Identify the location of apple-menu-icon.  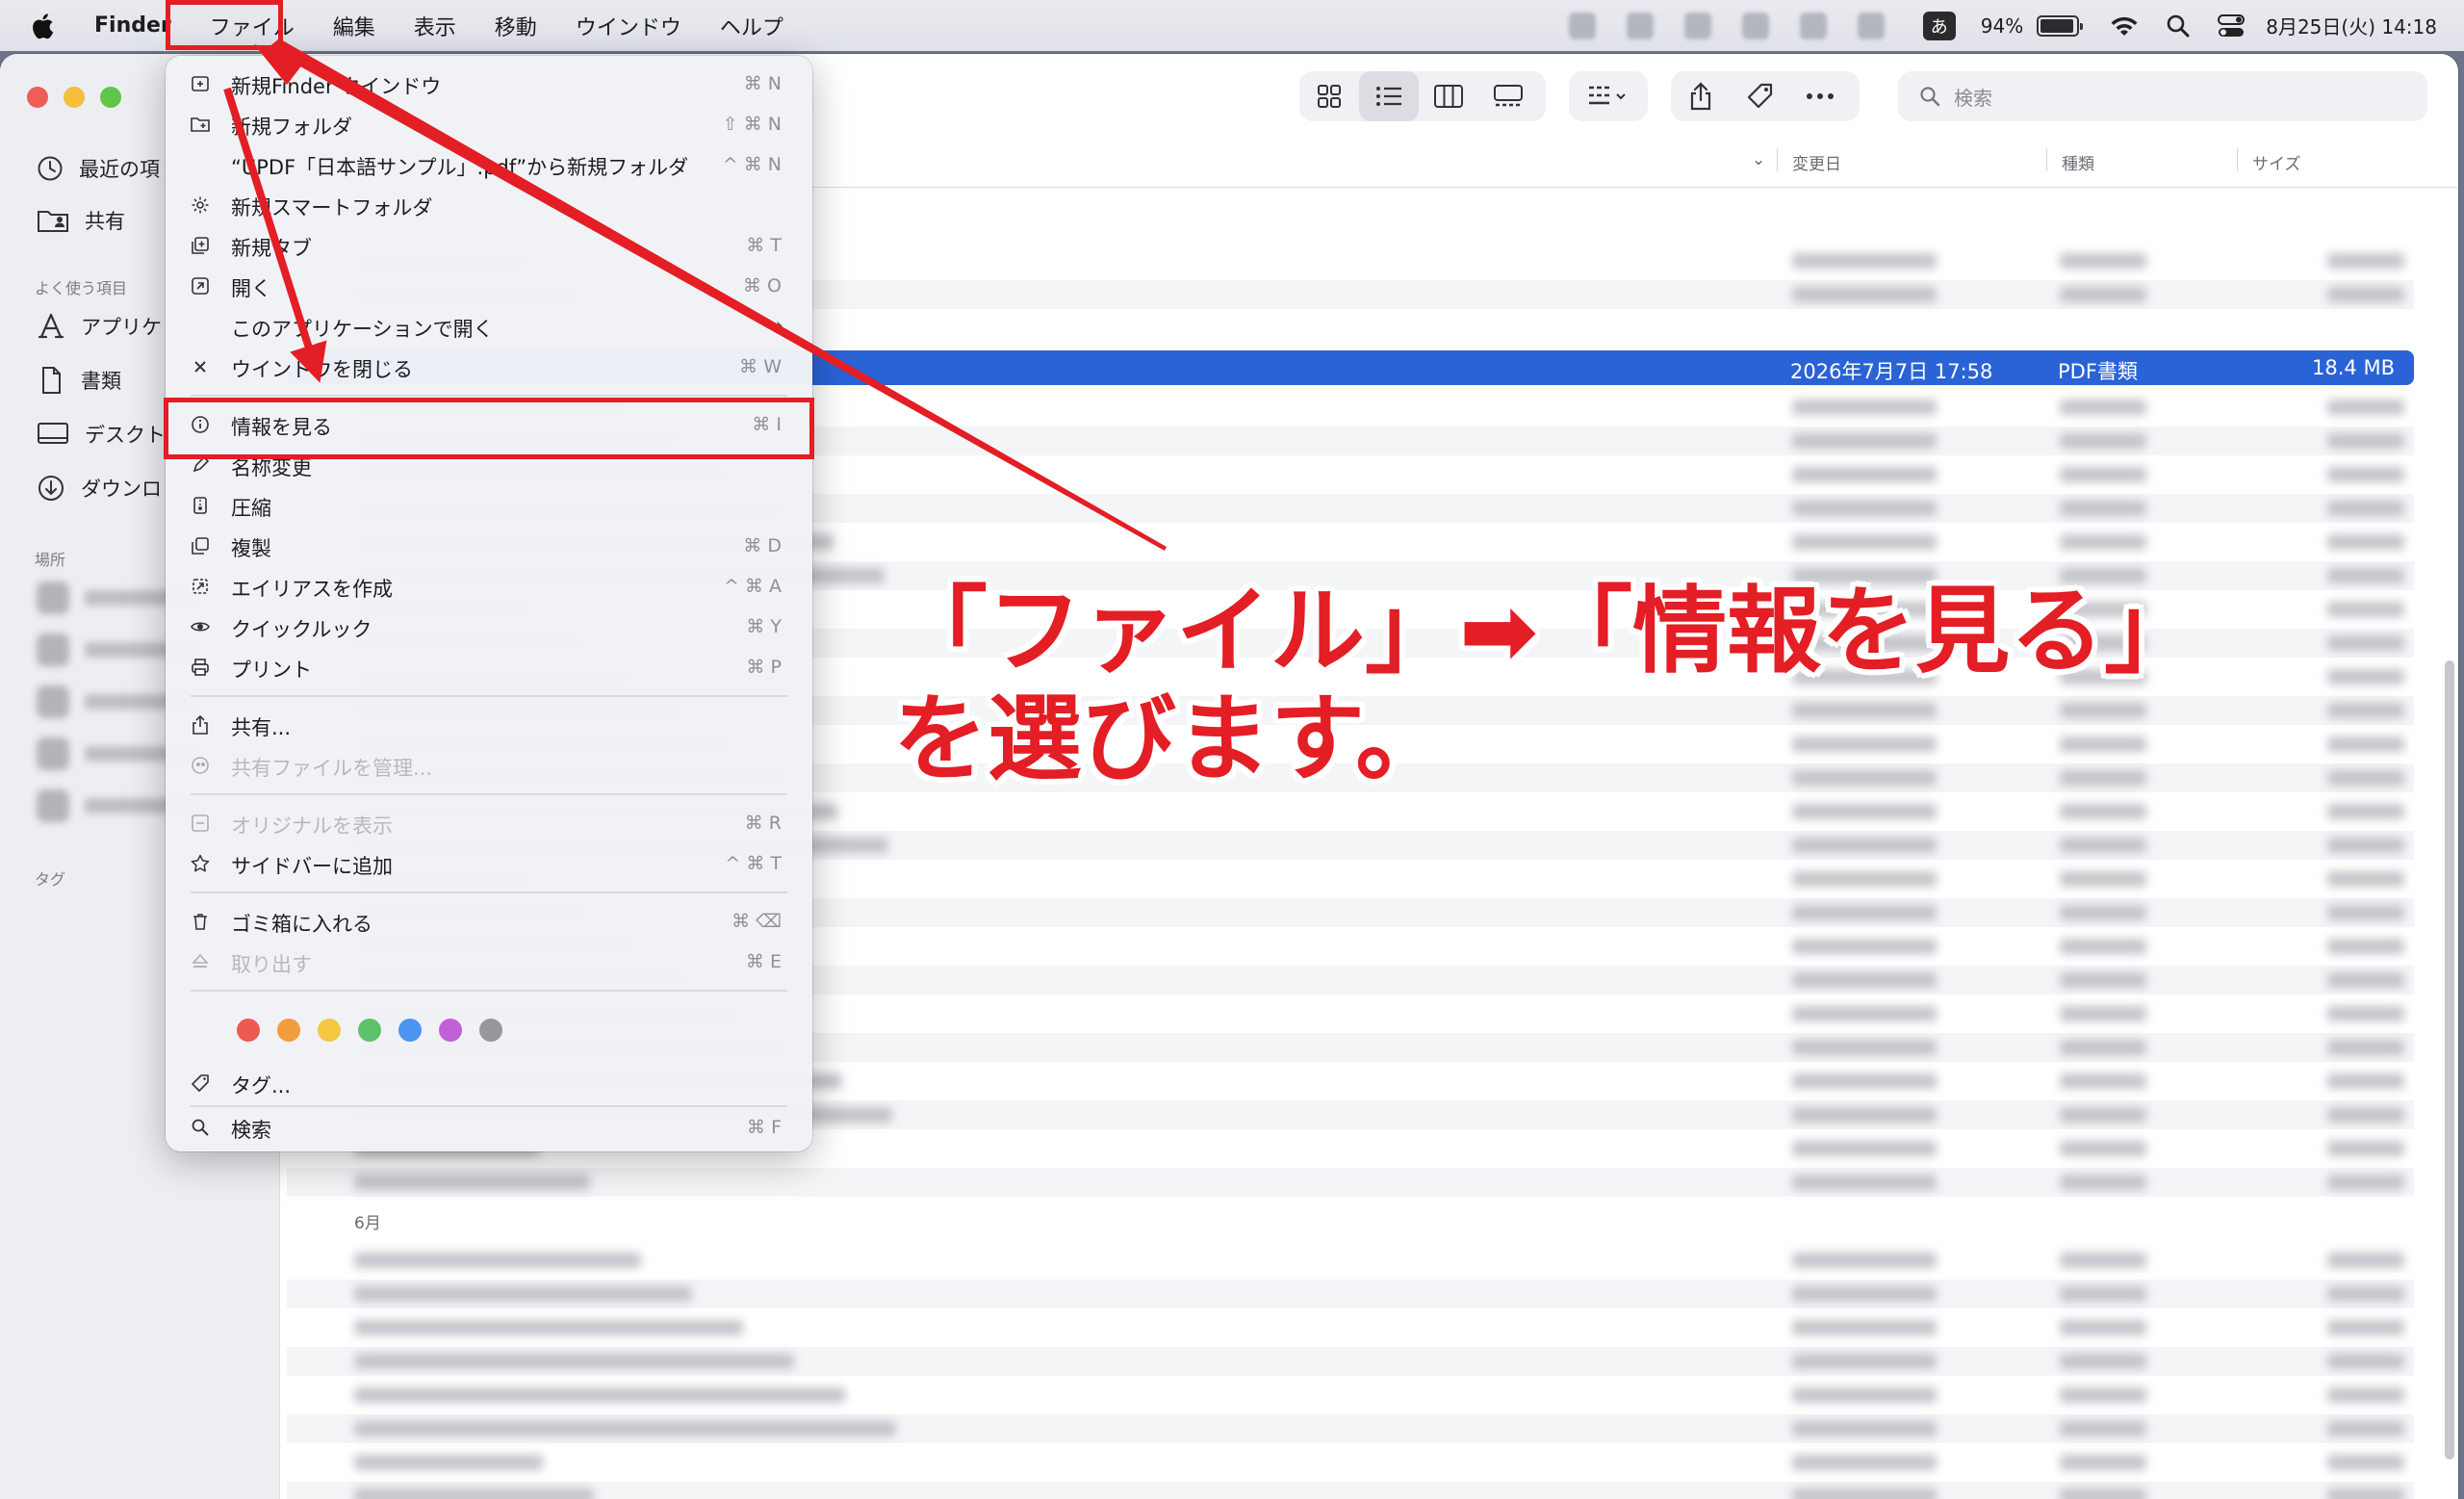
(37, 25).